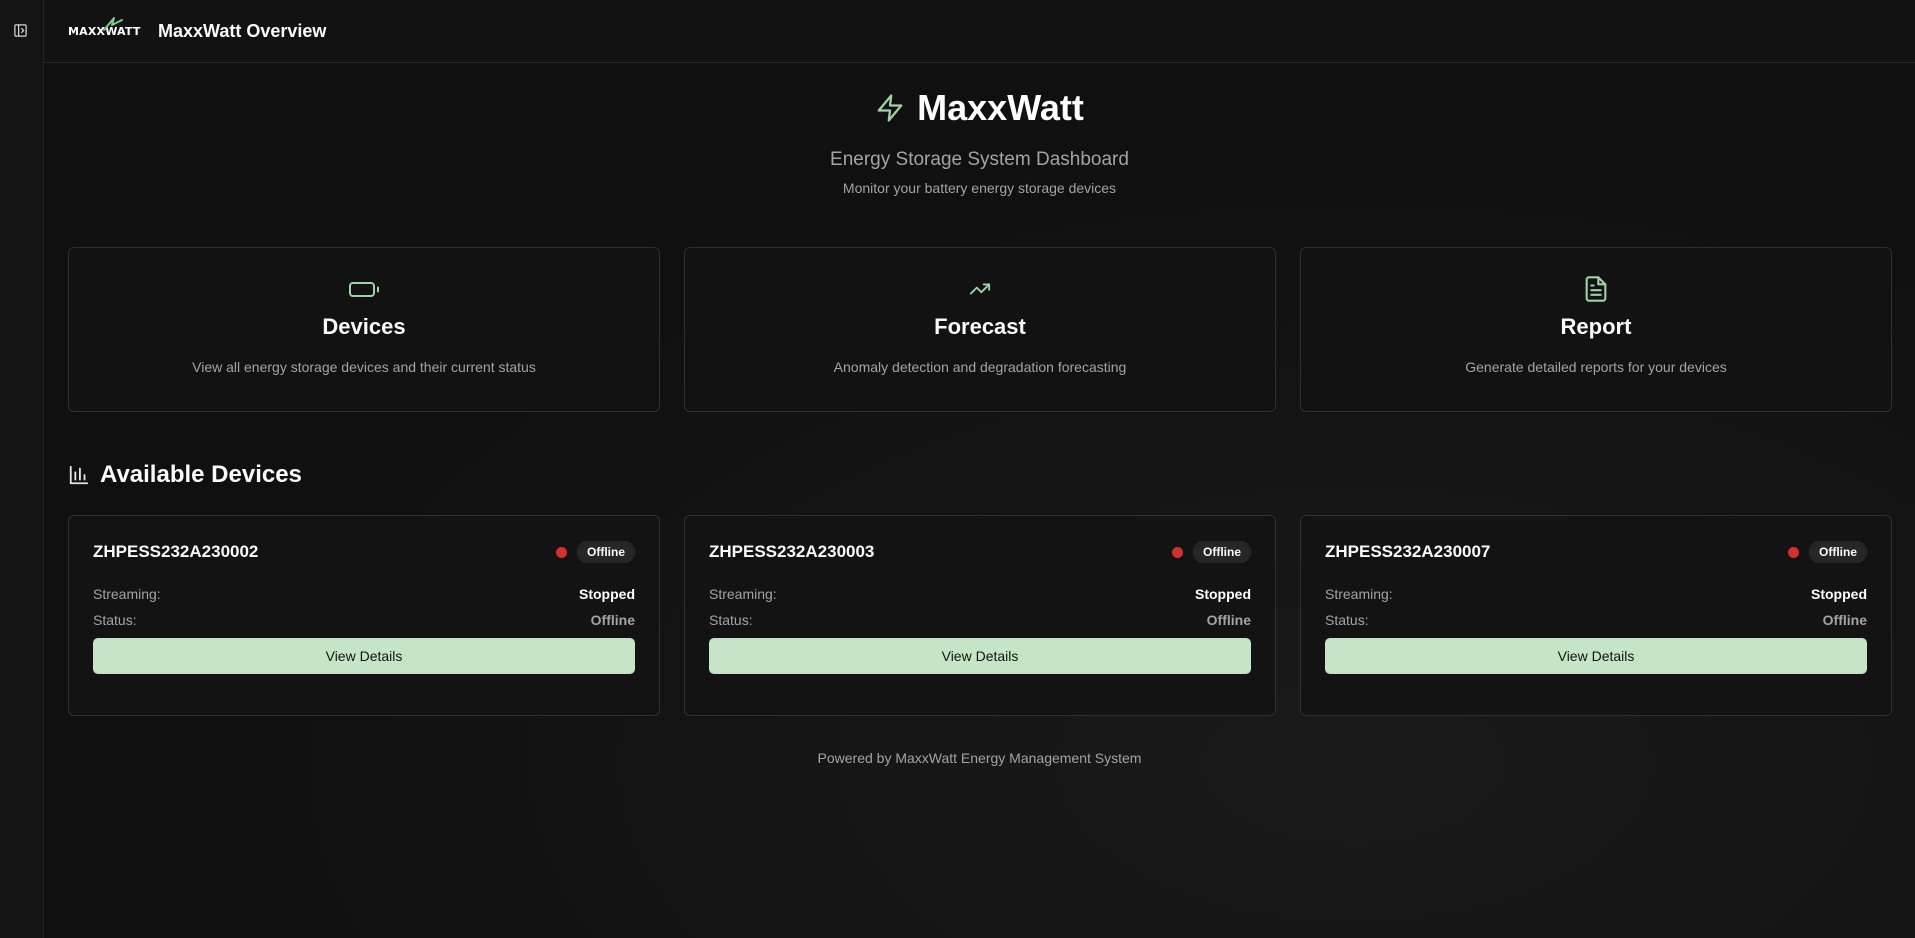 The width and height of the screenshot is (1915, 938). I want to click on sidebar-toggle-button, so click(20, 30).